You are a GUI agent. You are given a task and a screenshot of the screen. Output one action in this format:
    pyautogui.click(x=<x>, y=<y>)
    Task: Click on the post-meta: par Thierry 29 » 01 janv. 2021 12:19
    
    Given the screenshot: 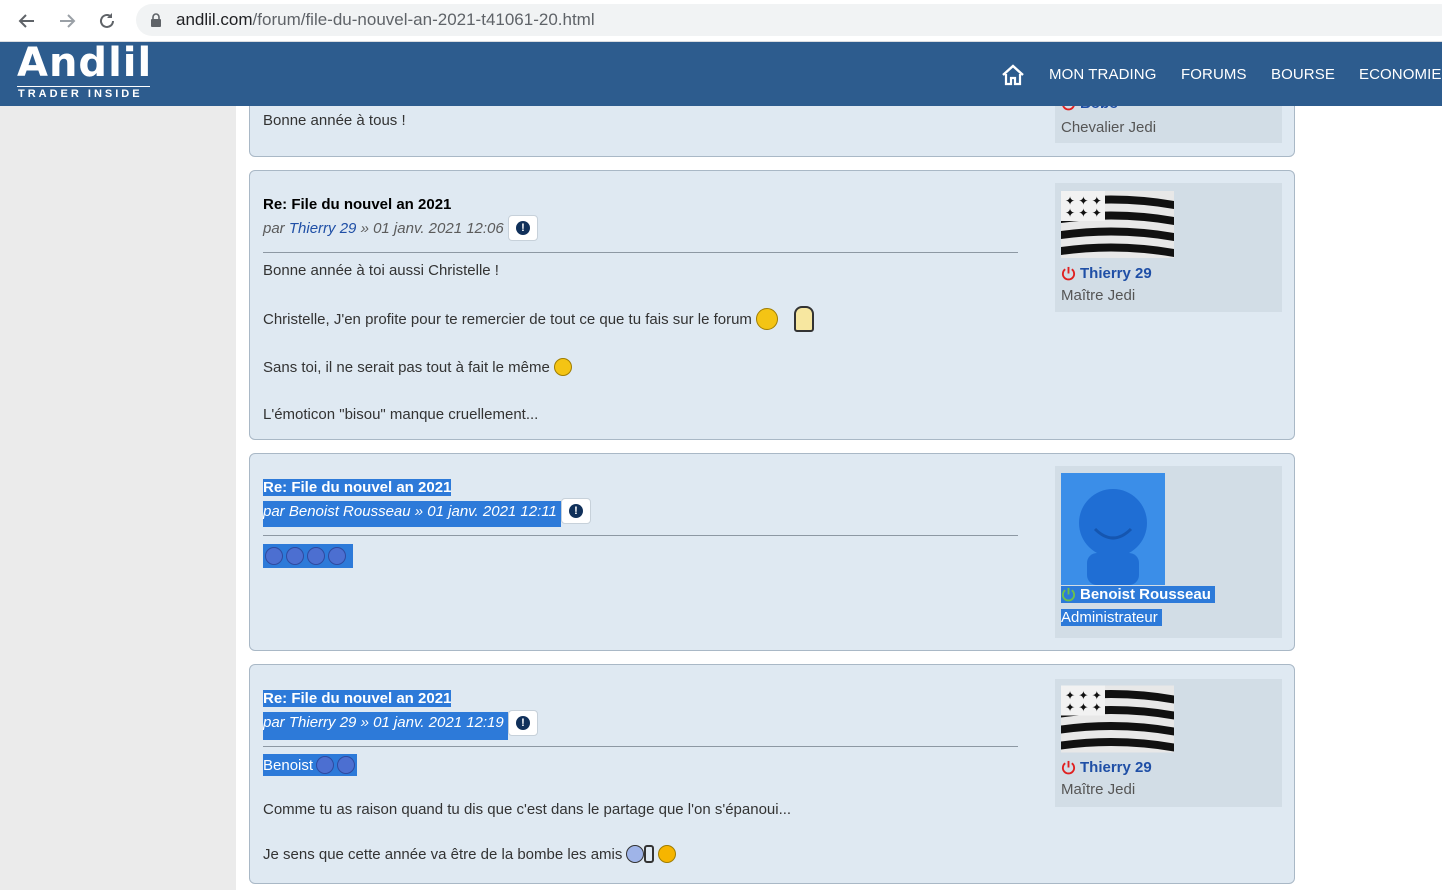 What is the action you would take?
    pyautogui.click(x=385, y=726)
    